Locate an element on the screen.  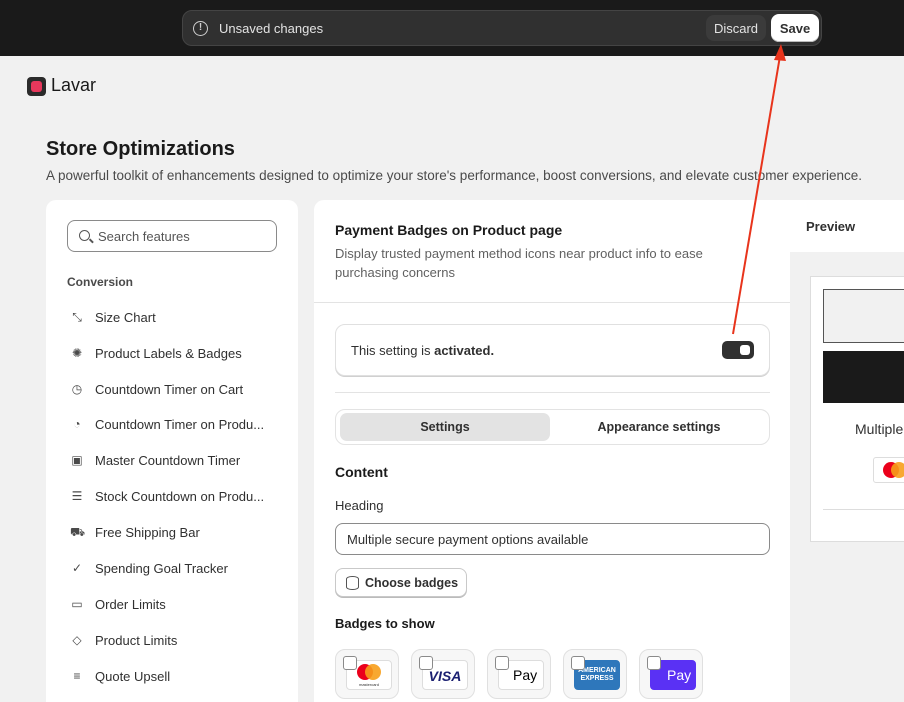
feature-title: Payment Badges on Product page is located at coordinates (449, 230).